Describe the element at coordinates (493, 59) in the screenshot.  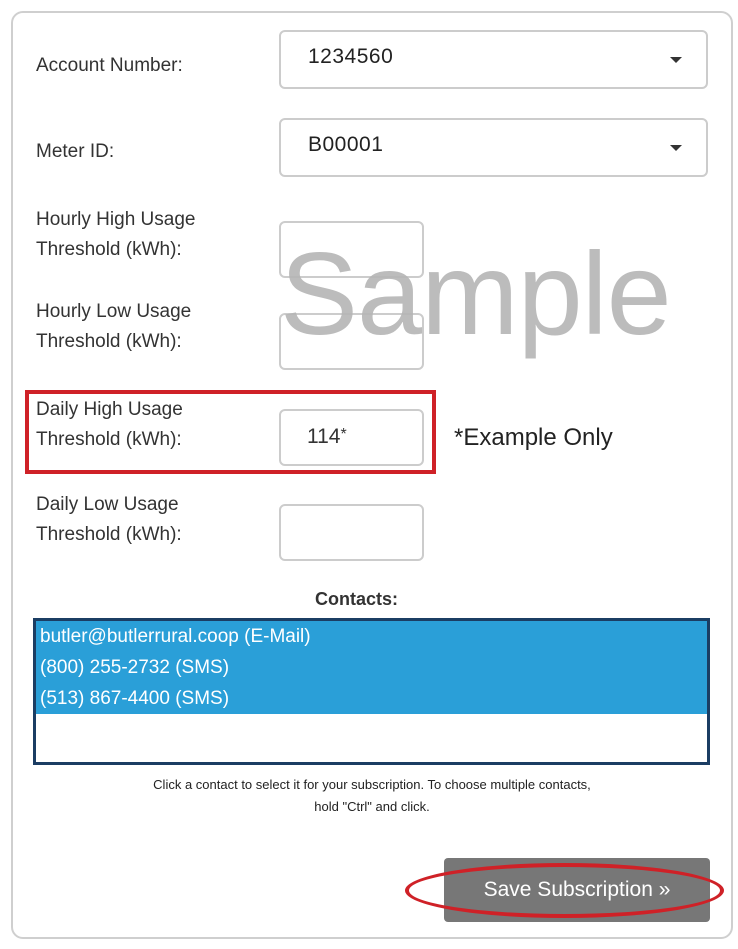
I see `account-number-select: 1234560` at that location.